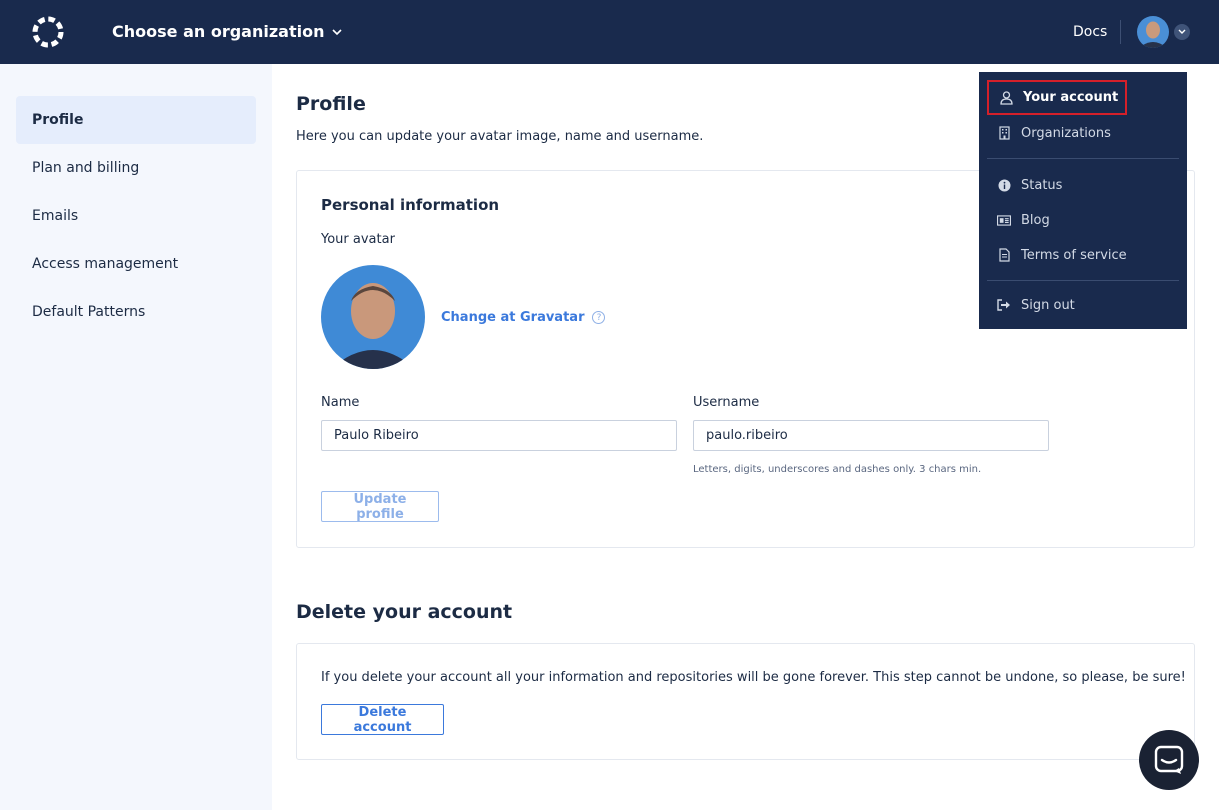 This screenshot has height=810, width=1219. Describe the element at coordinates (513, 317) in the screenshot. I see `change-at-gravatar-label: Change at Gravatar` at that location.